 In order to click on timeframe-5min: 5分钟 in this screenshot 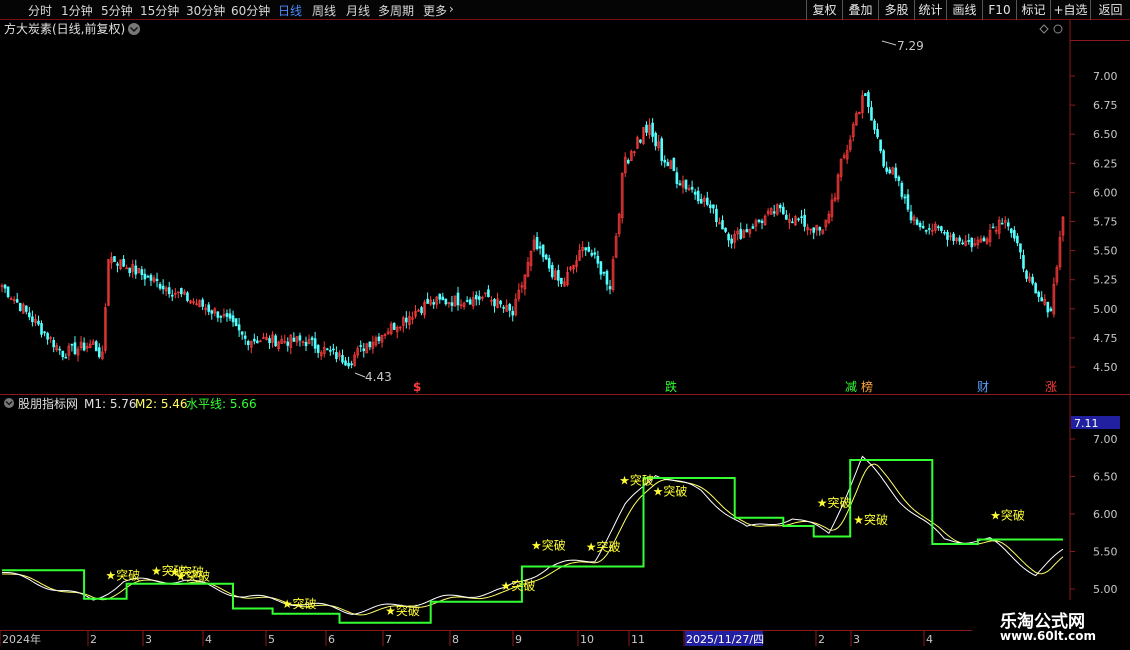, I will do `click(117, 10)`.